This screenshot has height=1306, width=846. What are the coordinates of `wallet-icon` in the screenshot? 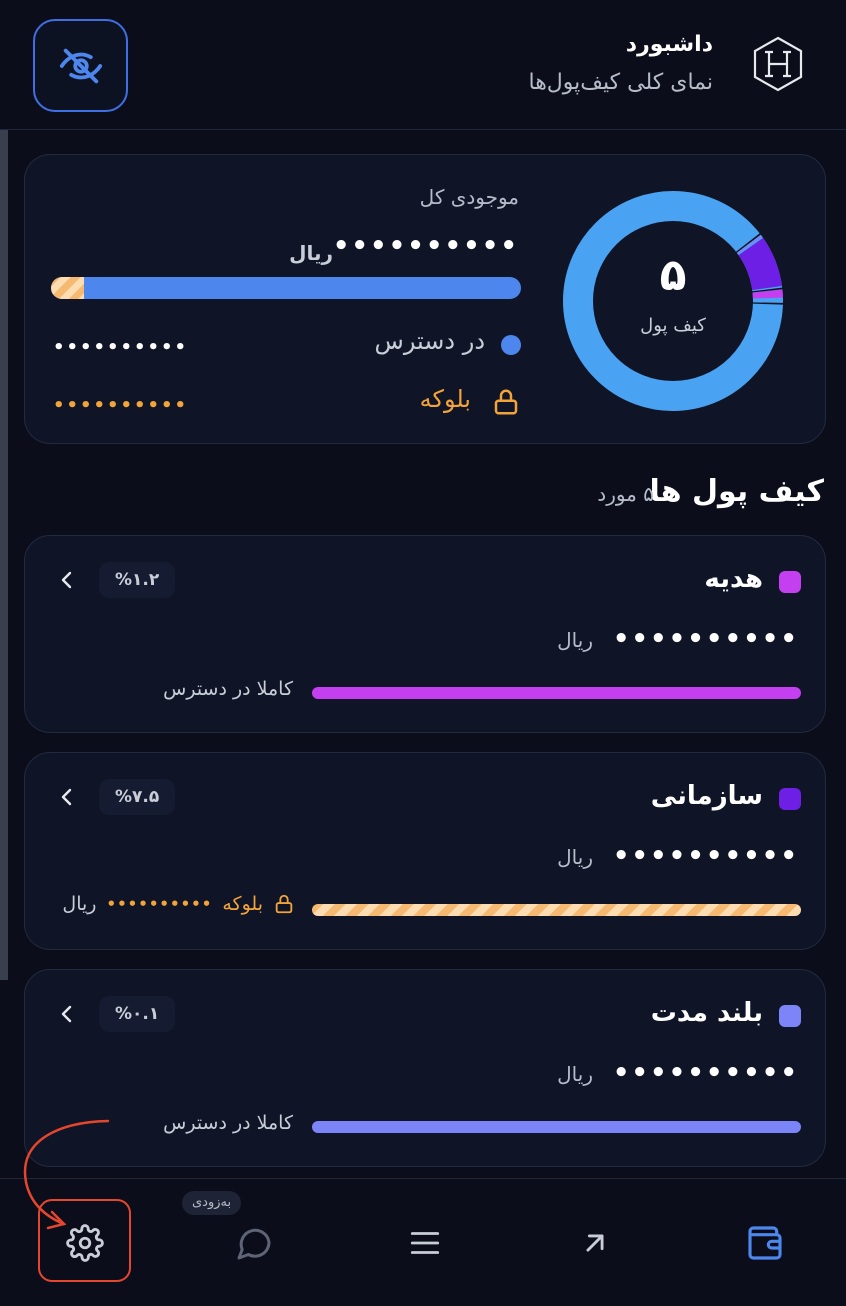 It's located at (765, 1243).